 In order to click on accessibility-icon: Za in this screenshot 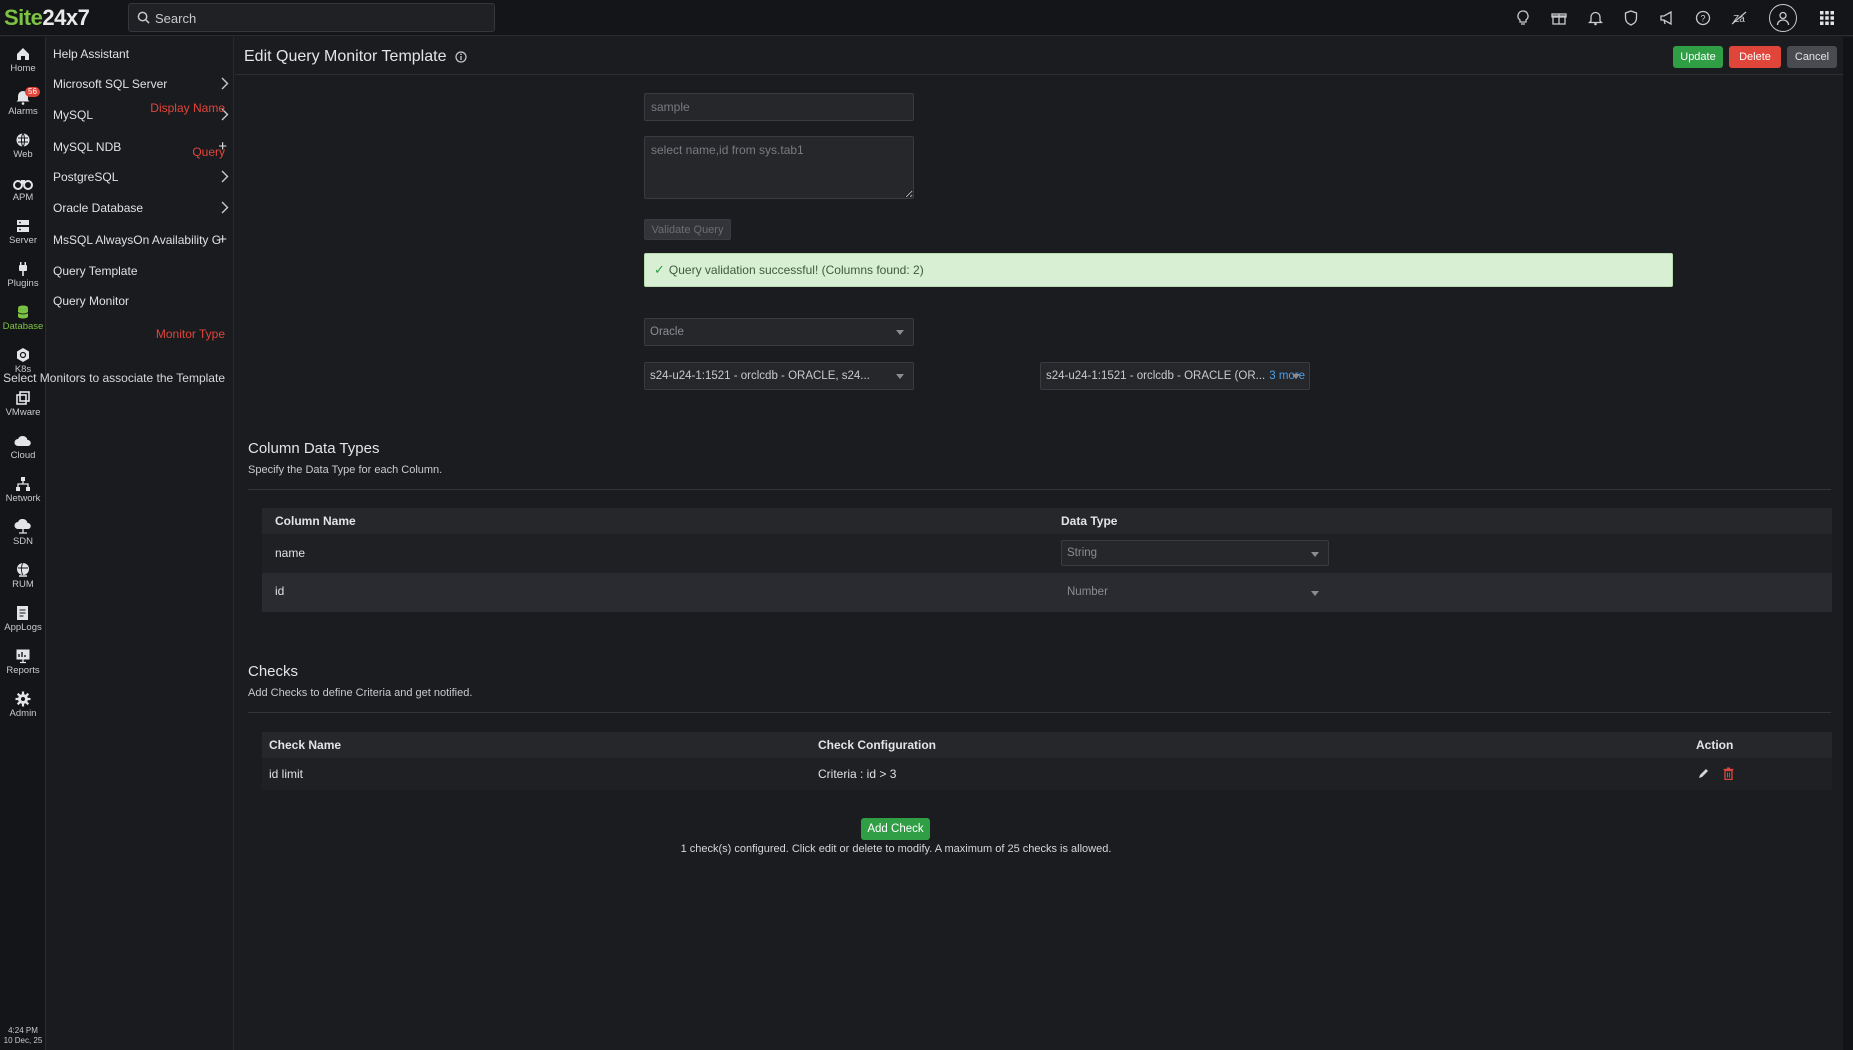, I will do `click(1739, 18)`.